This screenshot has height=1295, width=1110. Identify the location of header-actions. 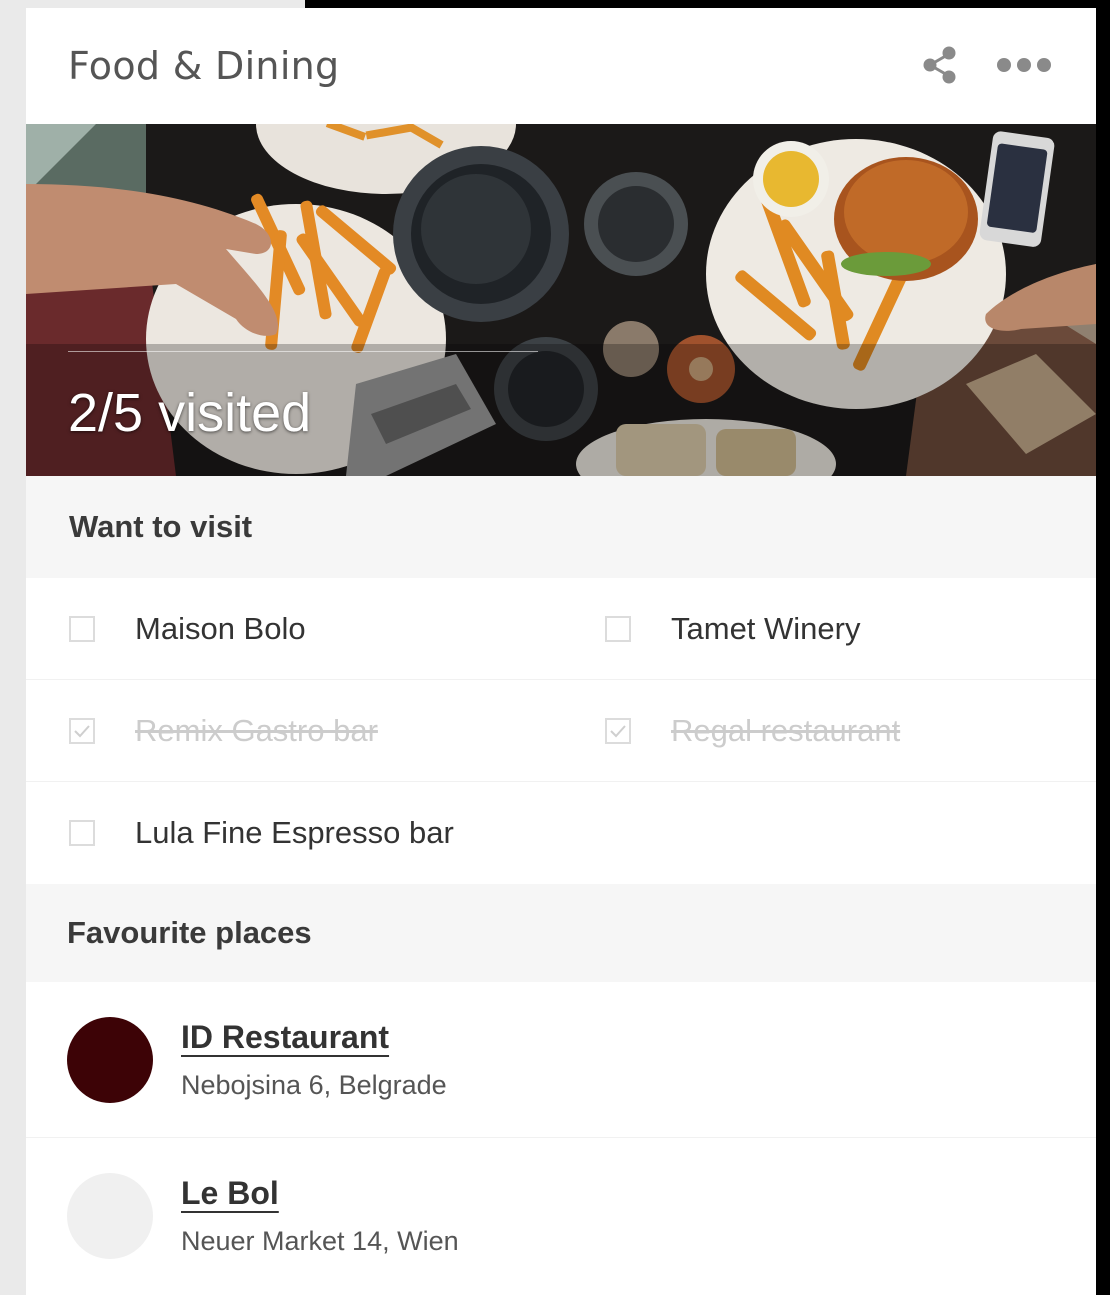
(987, 67).